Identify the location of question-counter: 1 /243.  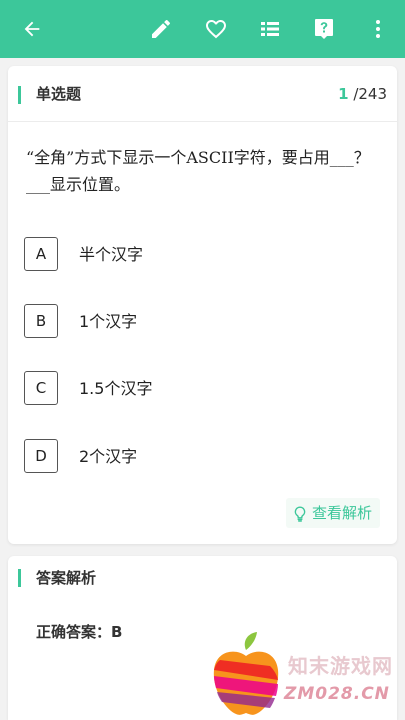
(362, 94).